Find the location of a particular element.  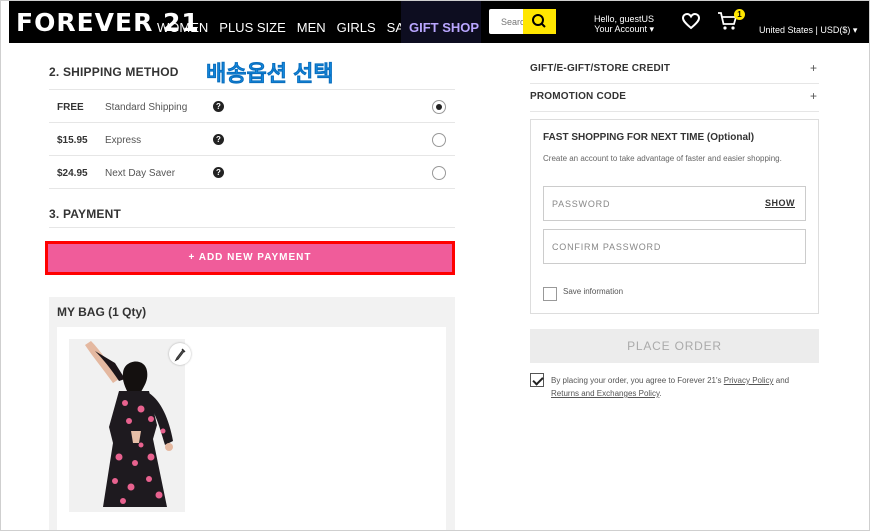

pencil-icon is located at coordinates (180, 355).